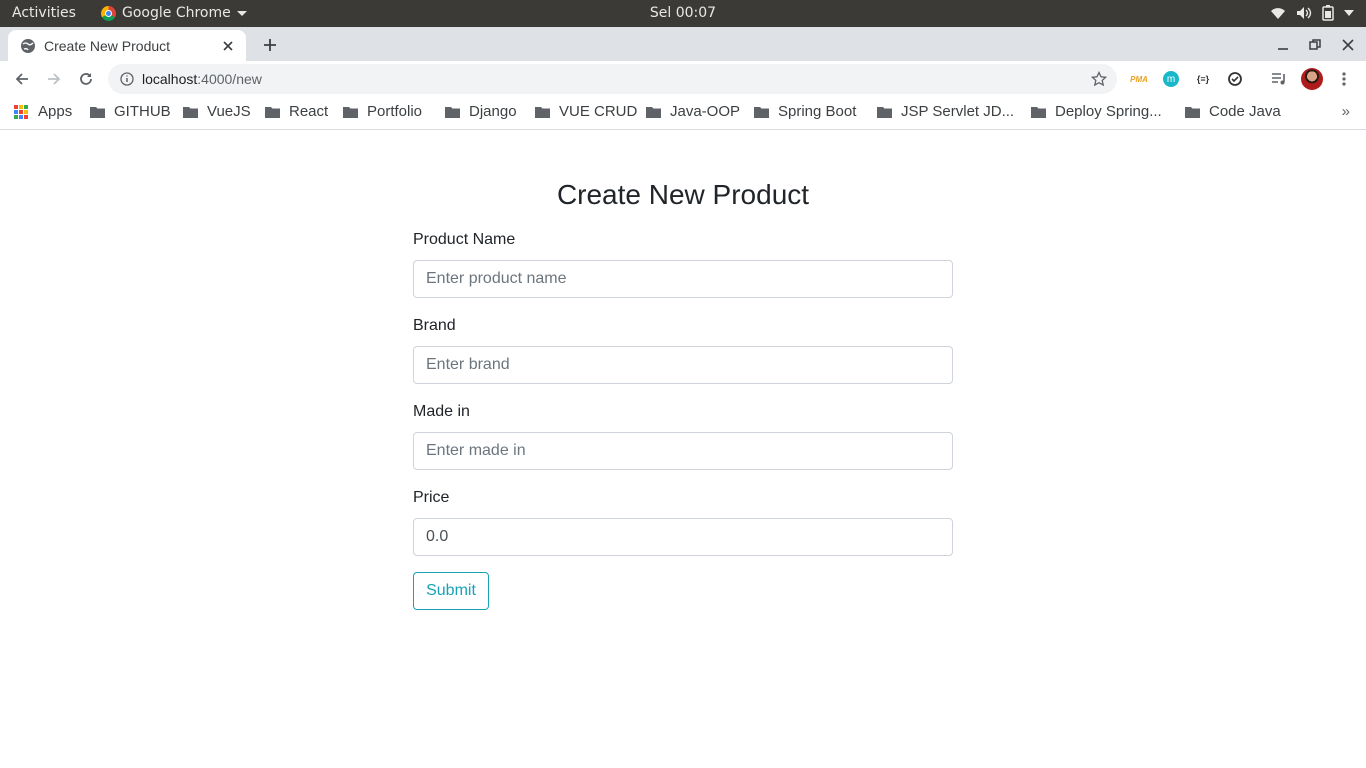  I want to click on tab-create-new-product: Create New Product, so click(127, 45).